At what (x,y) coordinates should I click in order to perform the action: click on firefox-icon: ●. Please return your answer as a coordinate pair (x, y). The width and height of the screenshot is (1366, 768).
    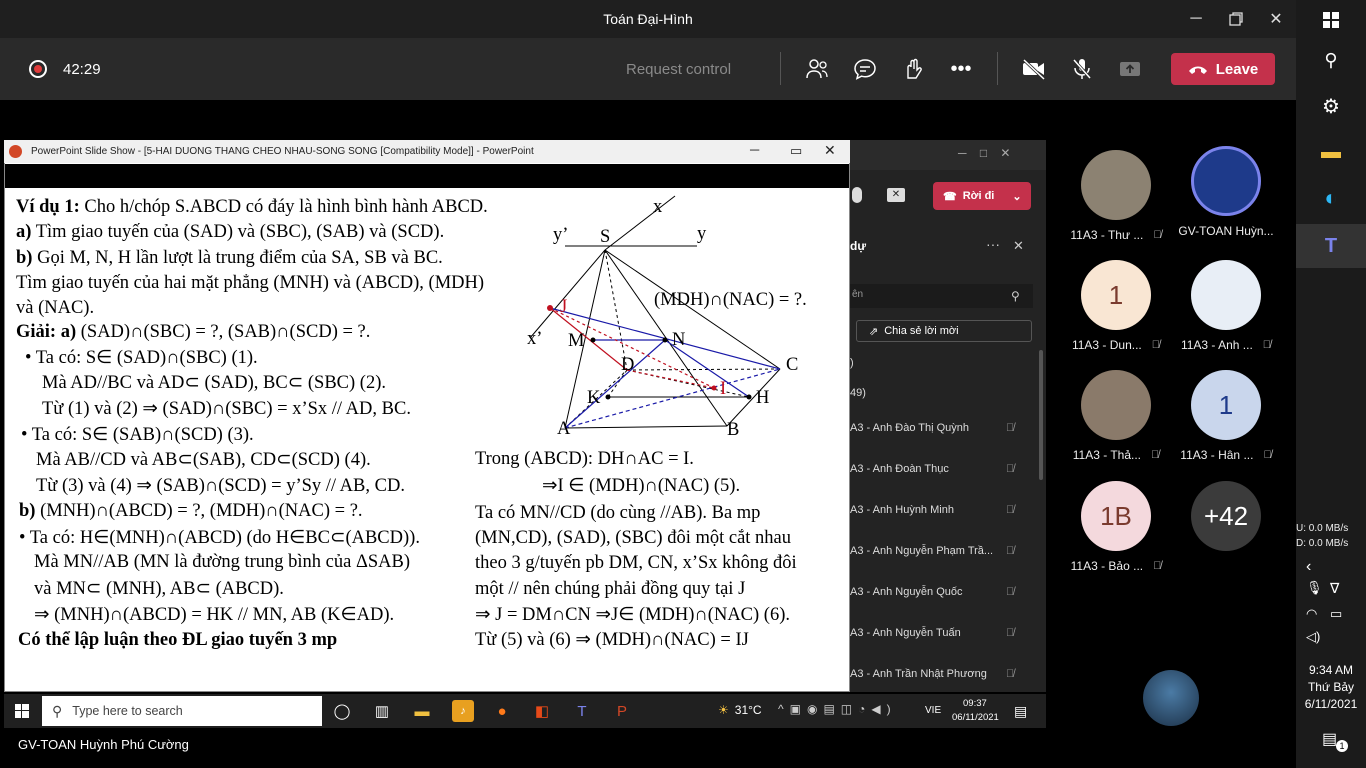
    Looking at the image, I should click on (502, 711).